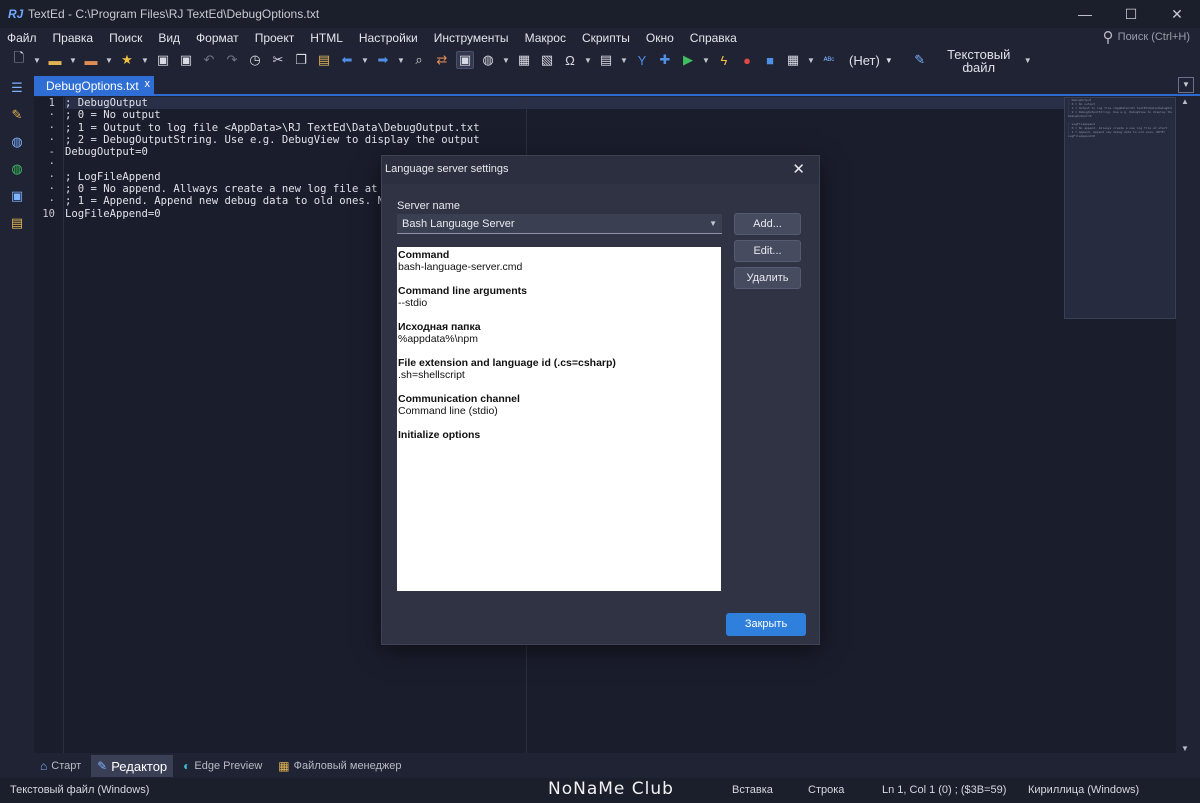  Describe the element at coordinates (16, 14) in the screenshot. I see `app-logo-icon: RJ` at that location.